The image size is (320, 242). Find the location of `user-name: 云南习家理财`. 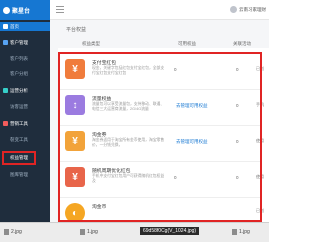

user-name: 云南习家理财 is located at coordinates (252, 9).